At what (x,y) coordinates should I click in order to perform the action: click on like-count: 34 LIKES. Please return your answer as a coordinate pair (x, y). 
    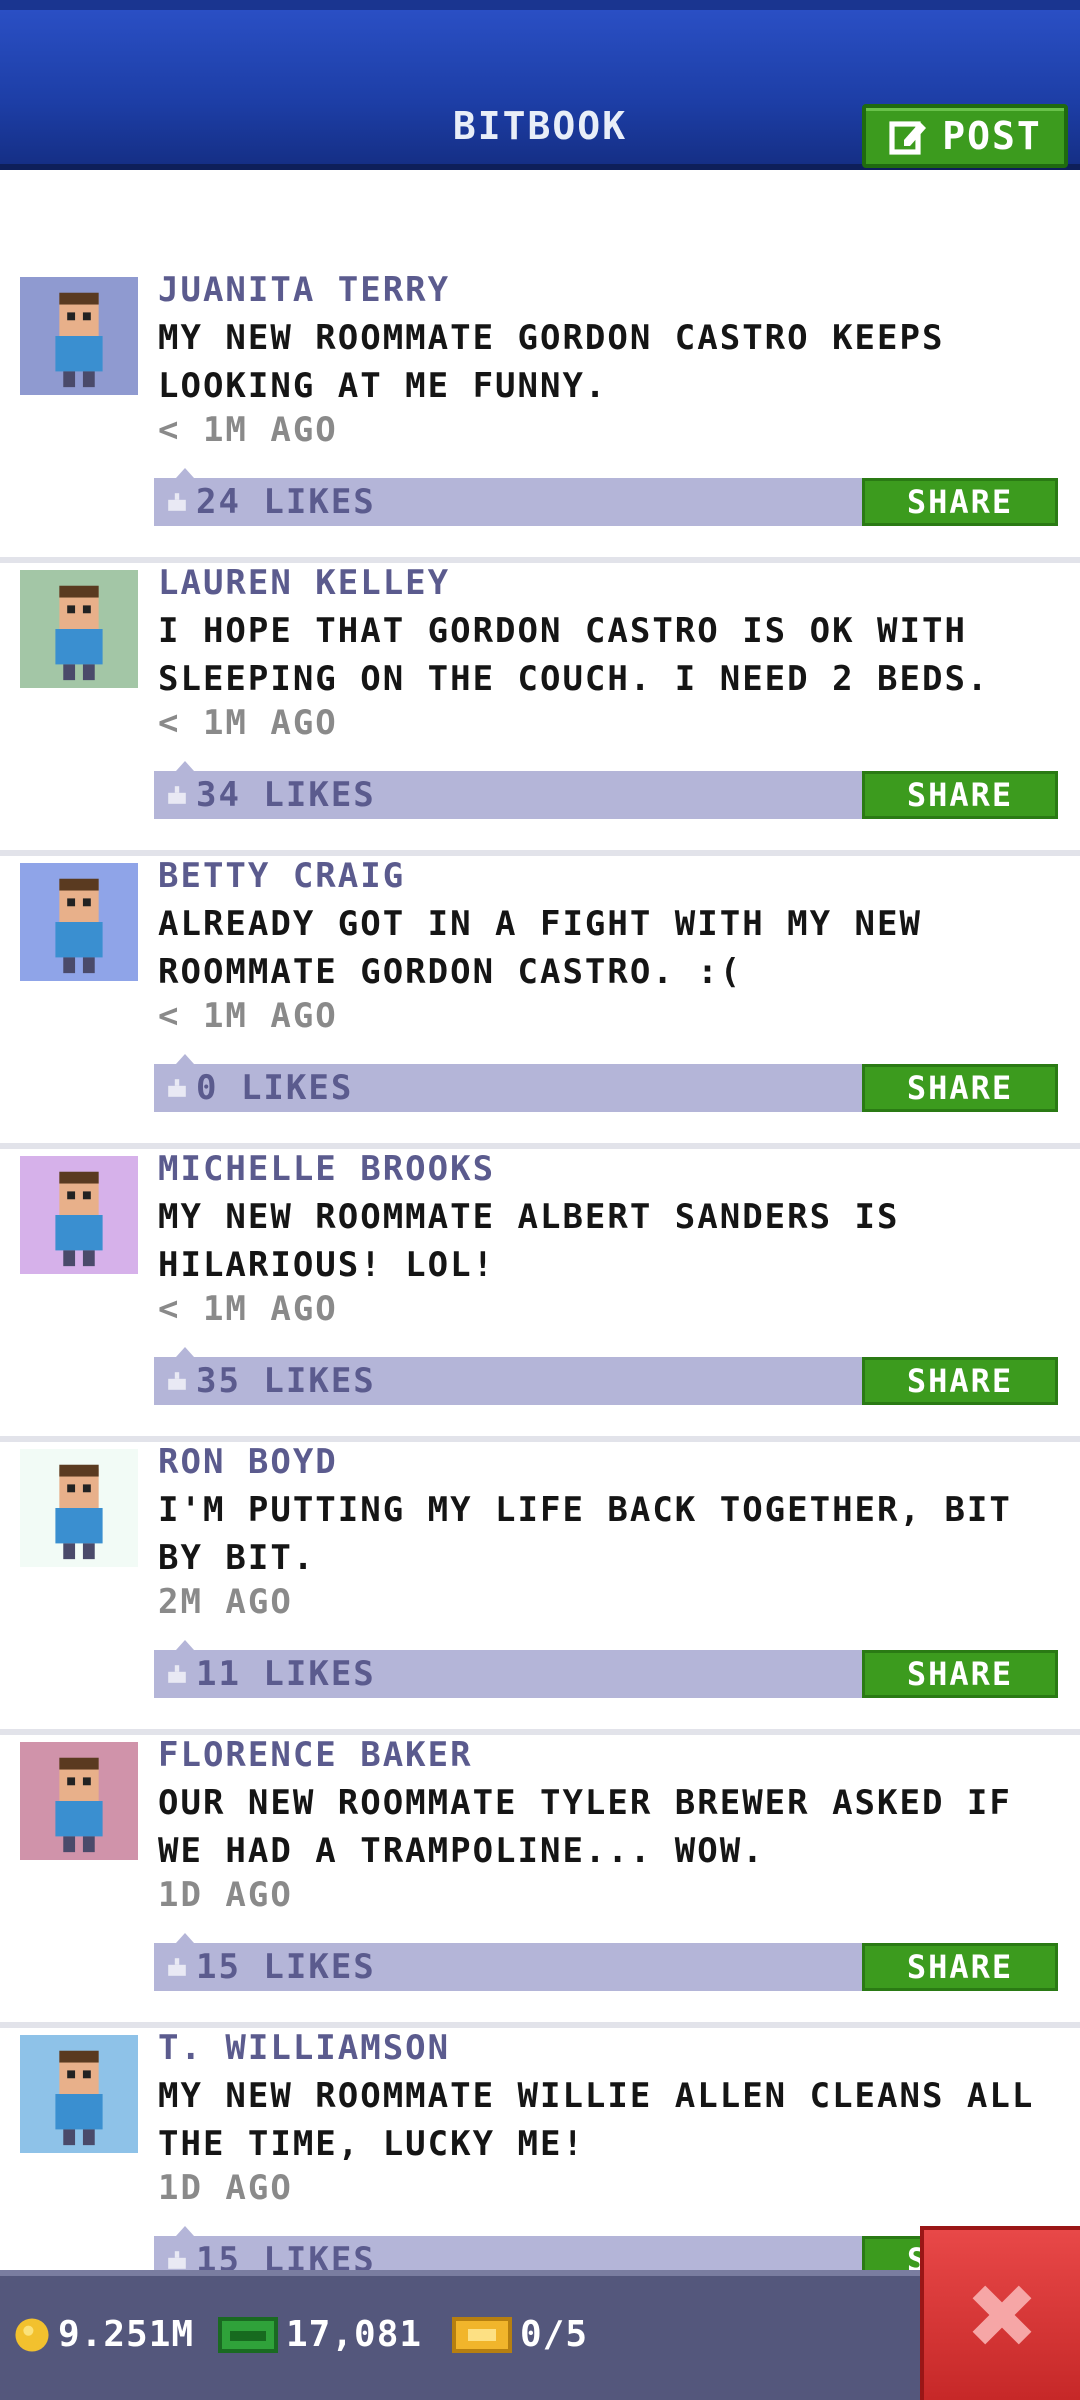
    Looking at the image, I should click on (286, 795).